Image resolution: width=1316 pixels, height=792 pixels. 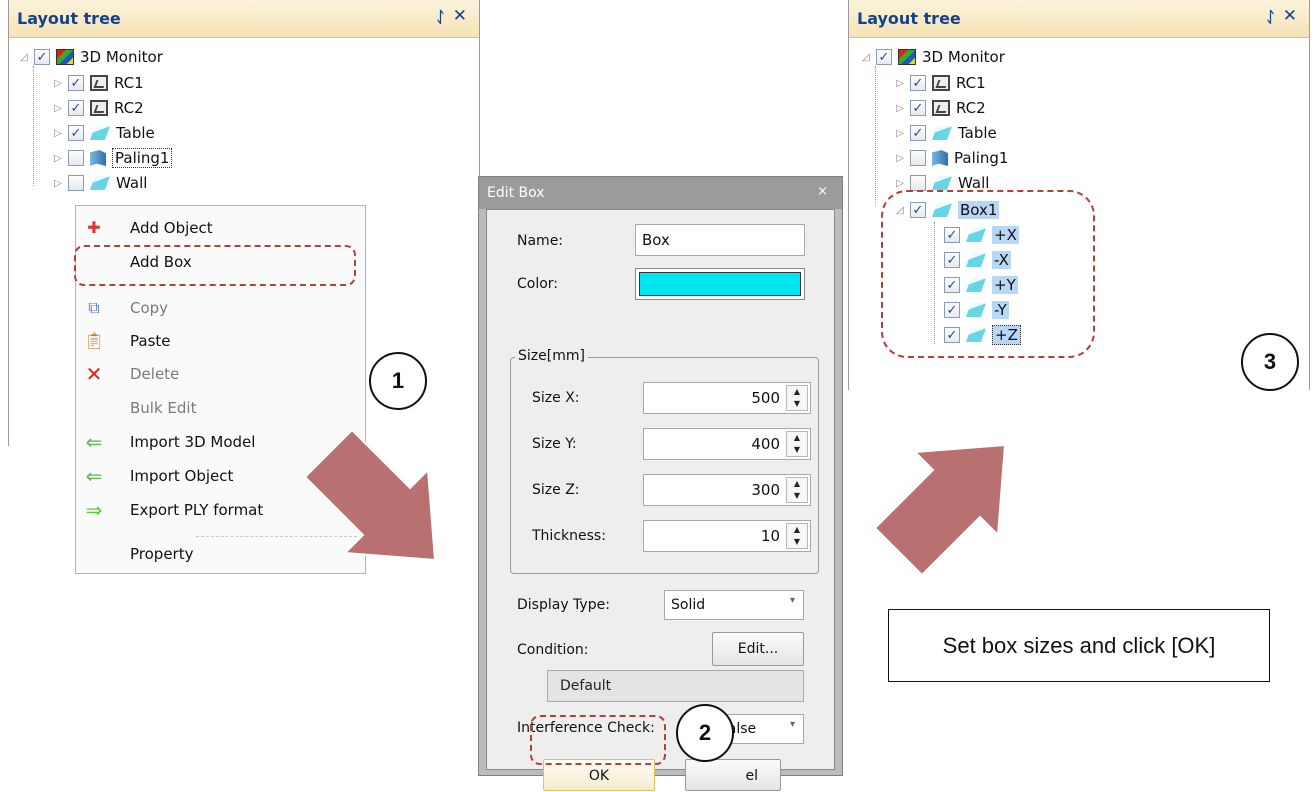 What do you see at coordinates (220, 341) in the screenshot?
I see `menu-item-paste: 📋︎ Paste` at bounding box center [220, 341].